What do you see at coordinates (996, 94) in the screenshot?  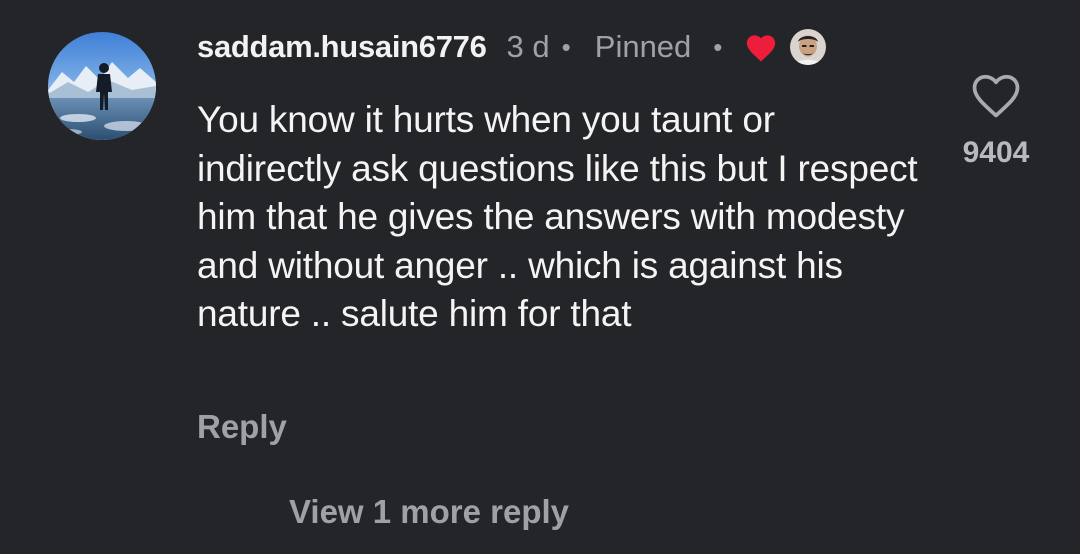 I see `heart-outline-icon` at bounding box center [996, 94].